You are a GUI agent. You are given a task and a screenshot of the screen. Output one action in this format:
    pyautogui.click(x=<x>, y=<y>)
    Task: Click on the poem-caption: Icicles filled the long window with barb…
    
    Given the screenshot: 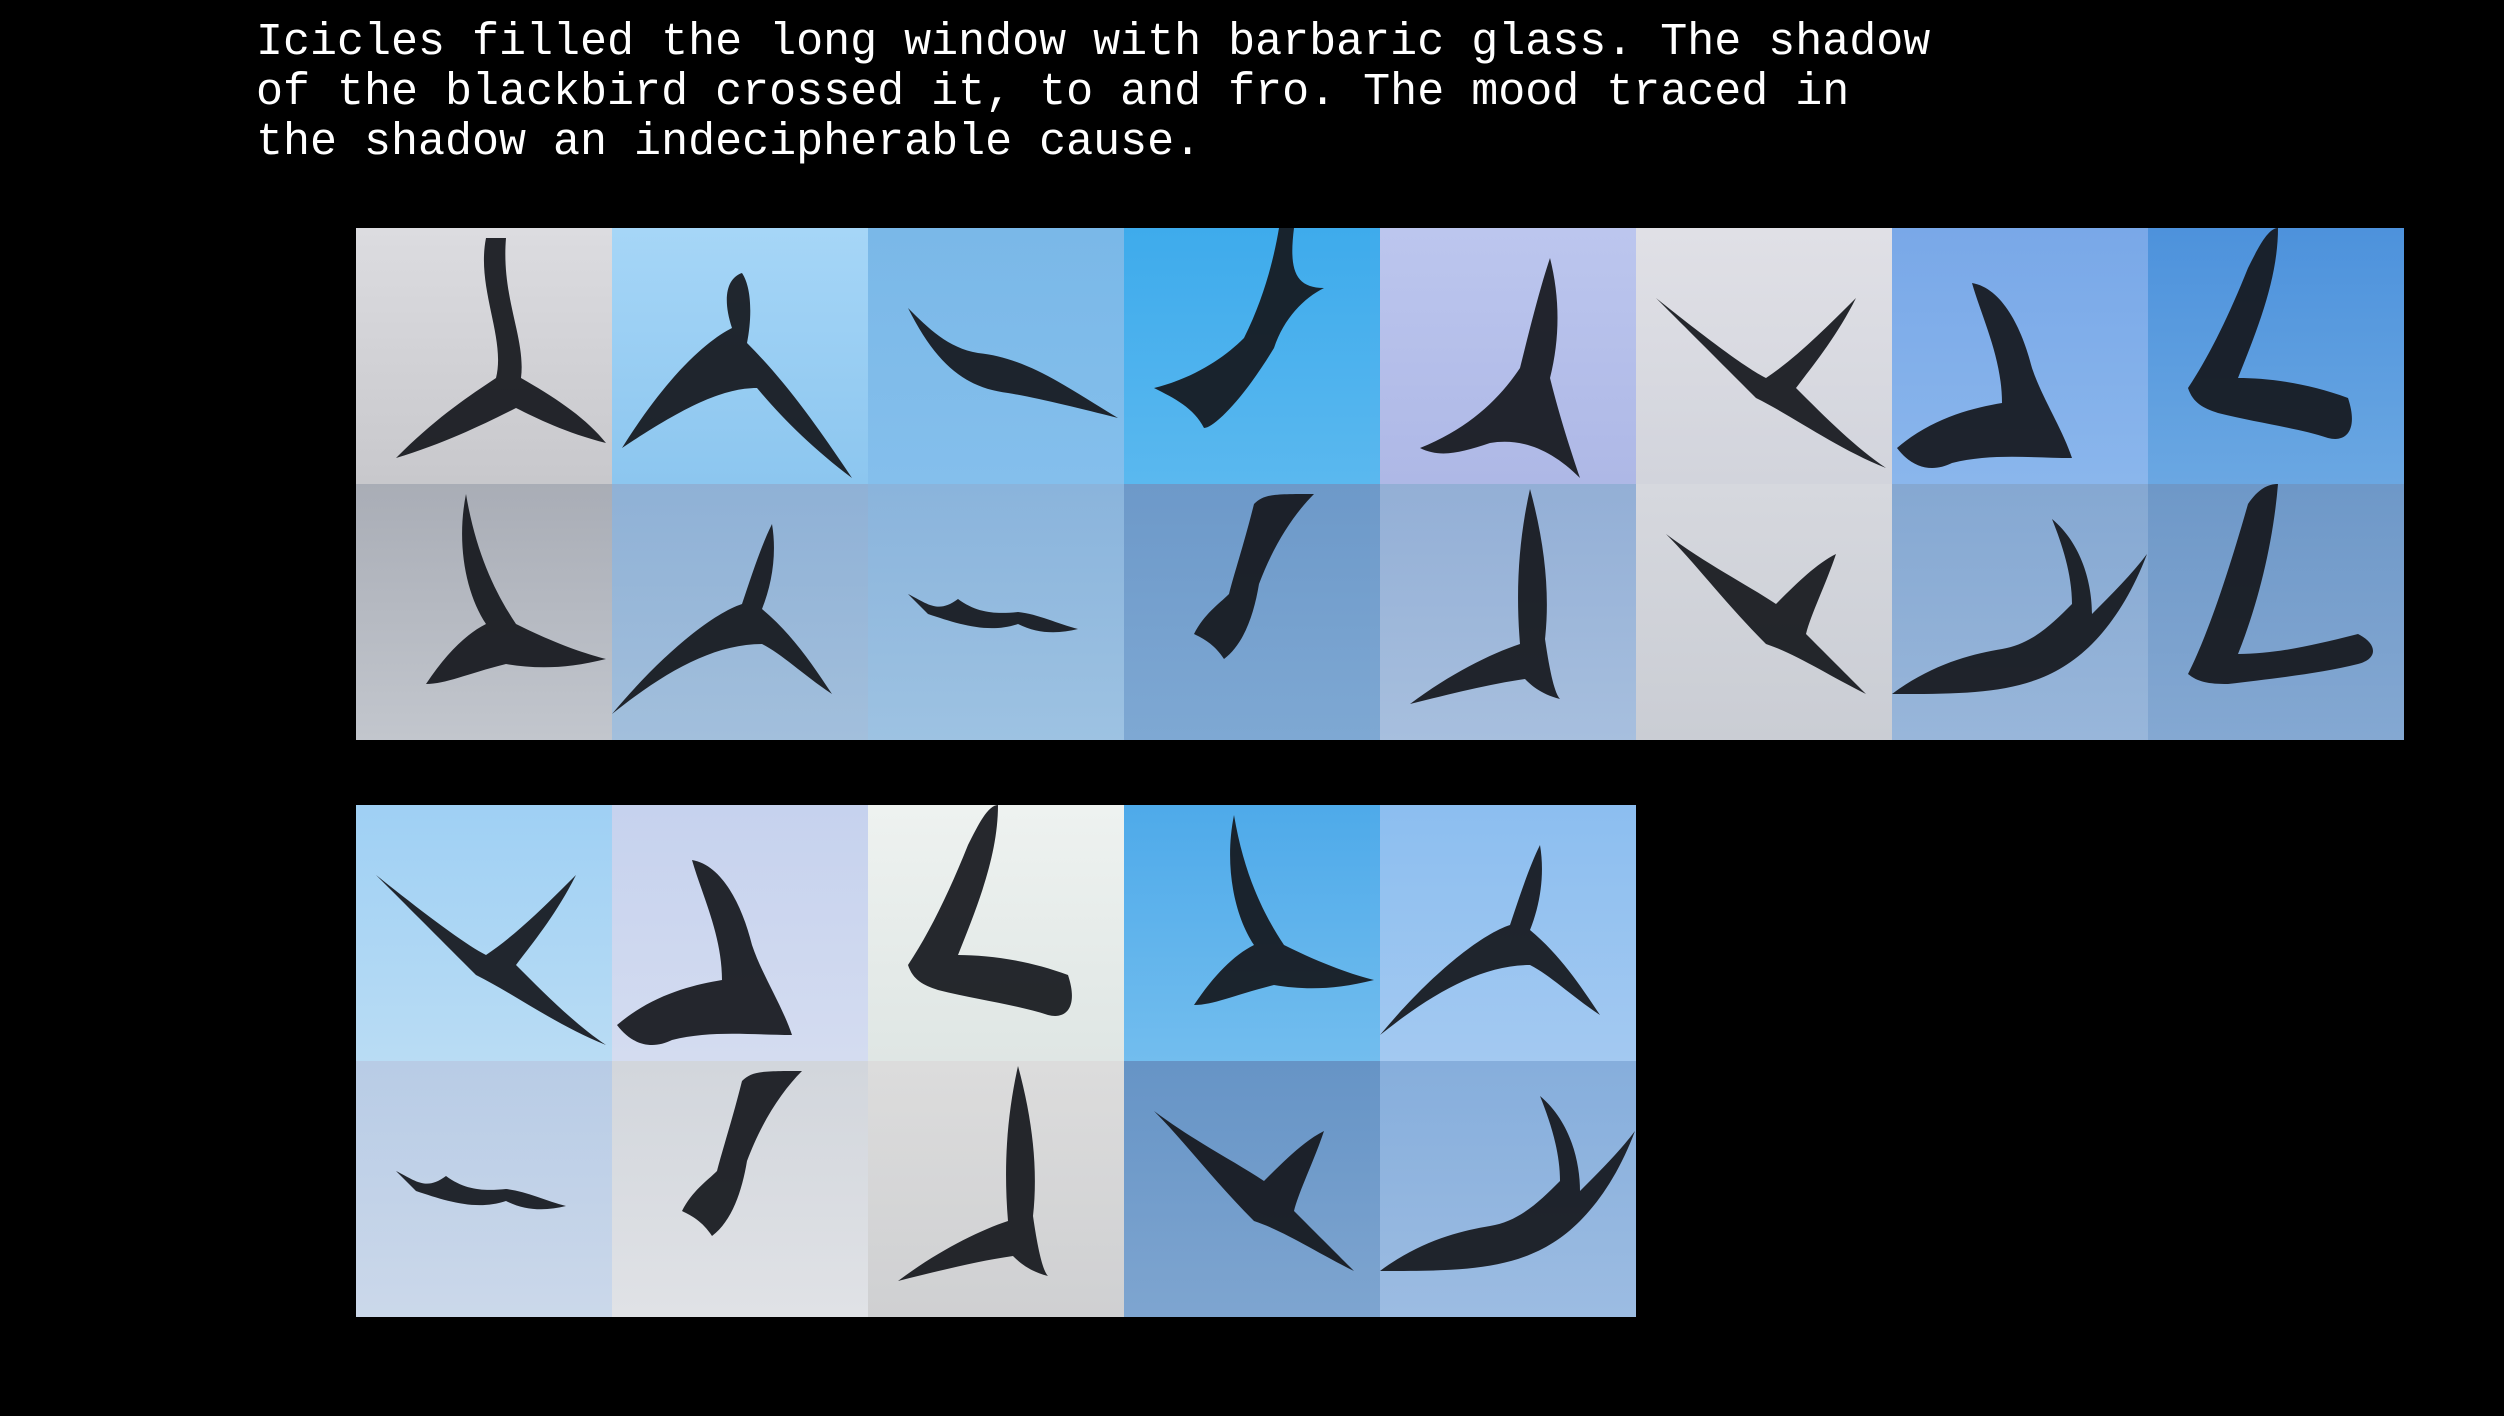 What is the action you would take?
    pyautogui.click(x=1093, y=92)
    